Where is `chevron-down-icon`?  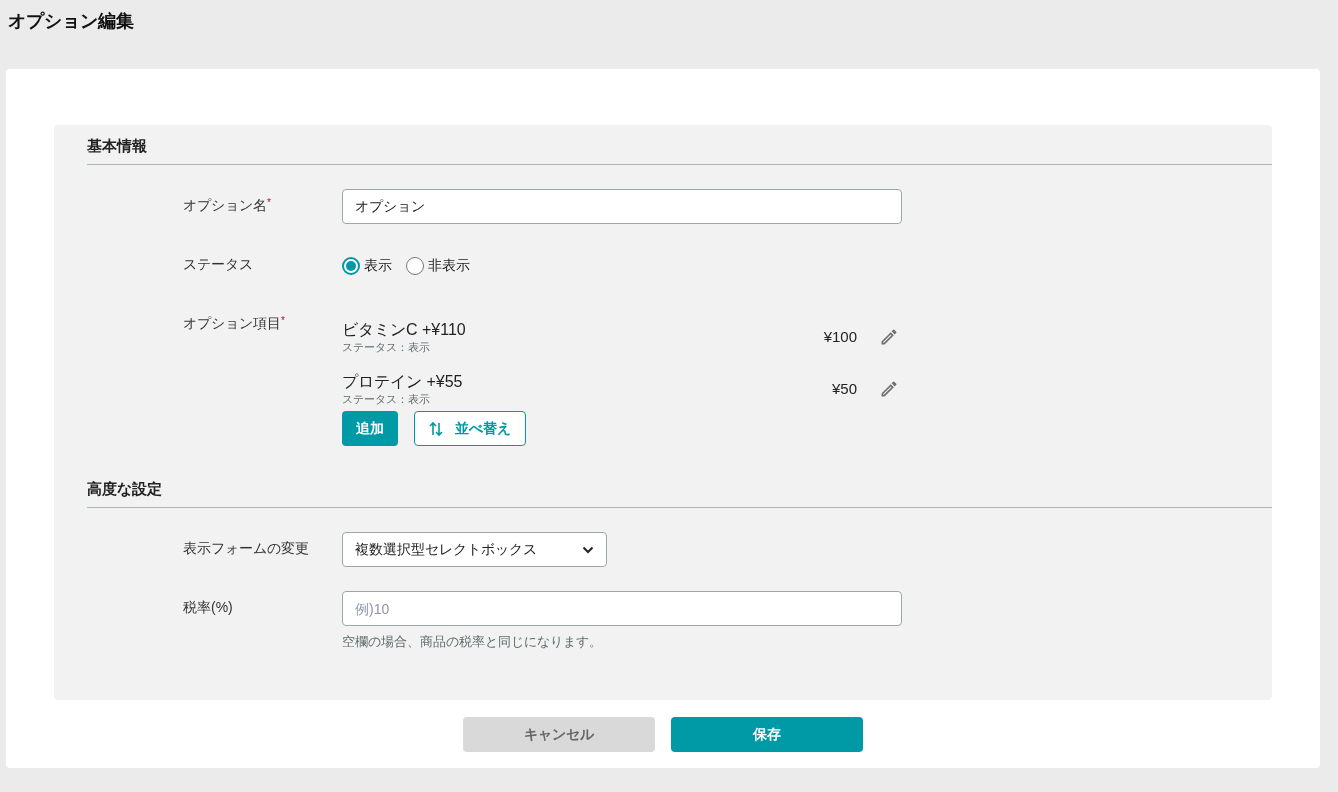
chevron-down-icon is located at coordinates (588, 549).